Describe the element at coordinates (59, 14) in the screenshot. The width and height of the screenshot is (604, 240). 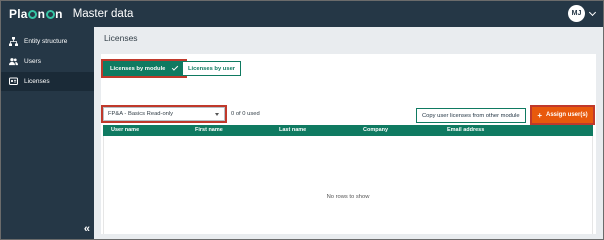
I see `logo-text-c: n` at that location.